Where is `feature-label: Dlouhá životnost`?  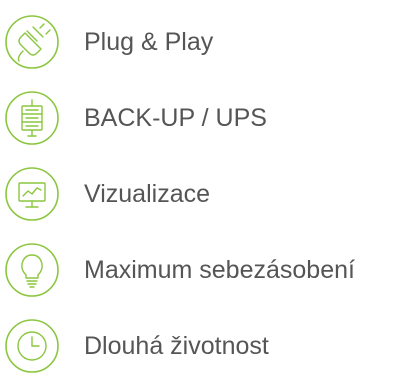 feature-label: Dlouhá životnost is located at coordinates (176, 346).